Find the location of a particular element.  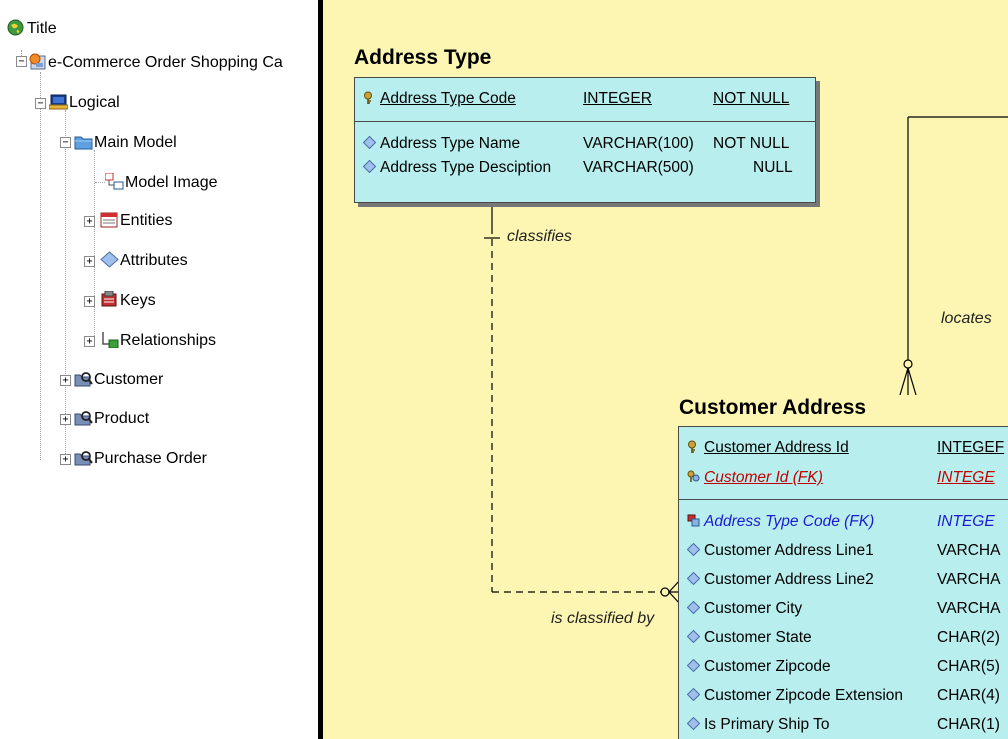

attr-name-cell: Address Type Desciption is located at coordinates (457, 168).